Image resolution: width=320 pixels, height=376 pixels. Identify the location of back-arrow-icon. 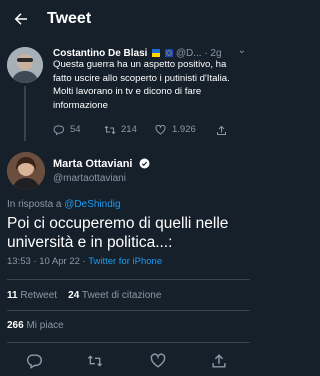
(21, 19).